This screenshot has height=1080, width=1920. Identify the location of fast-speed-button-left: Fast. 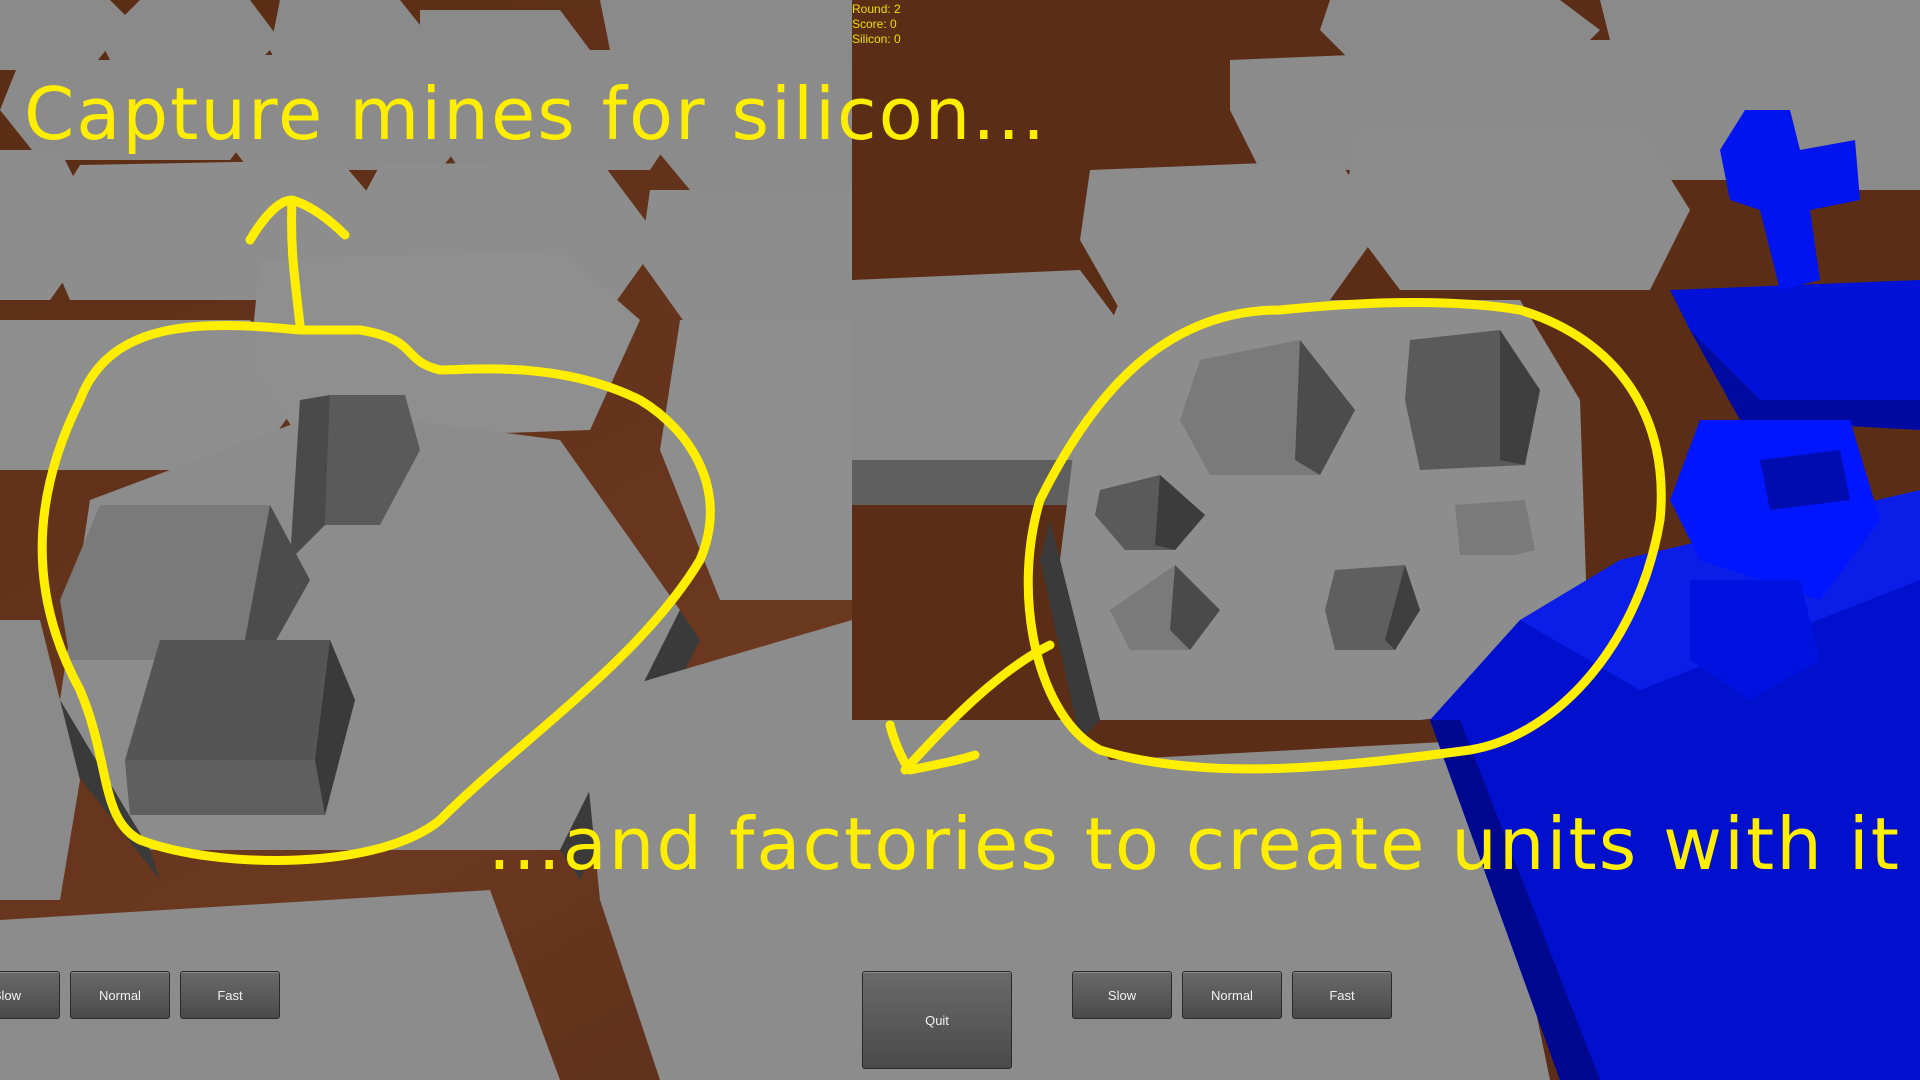
(230, 995).